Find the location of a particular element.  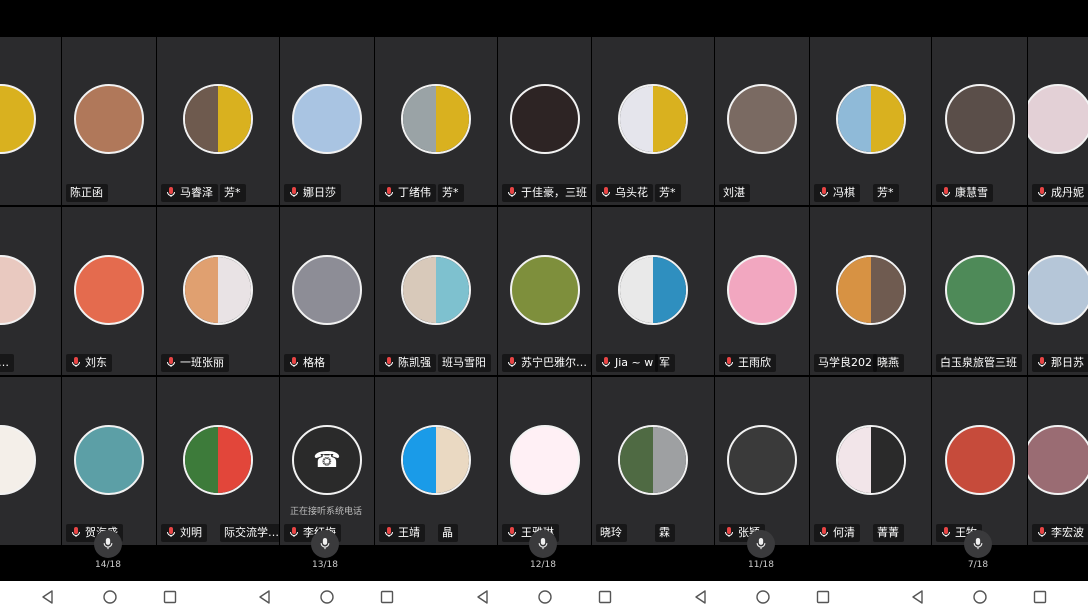

participant-tile: 王牧 is located at coordinates (979, 461).